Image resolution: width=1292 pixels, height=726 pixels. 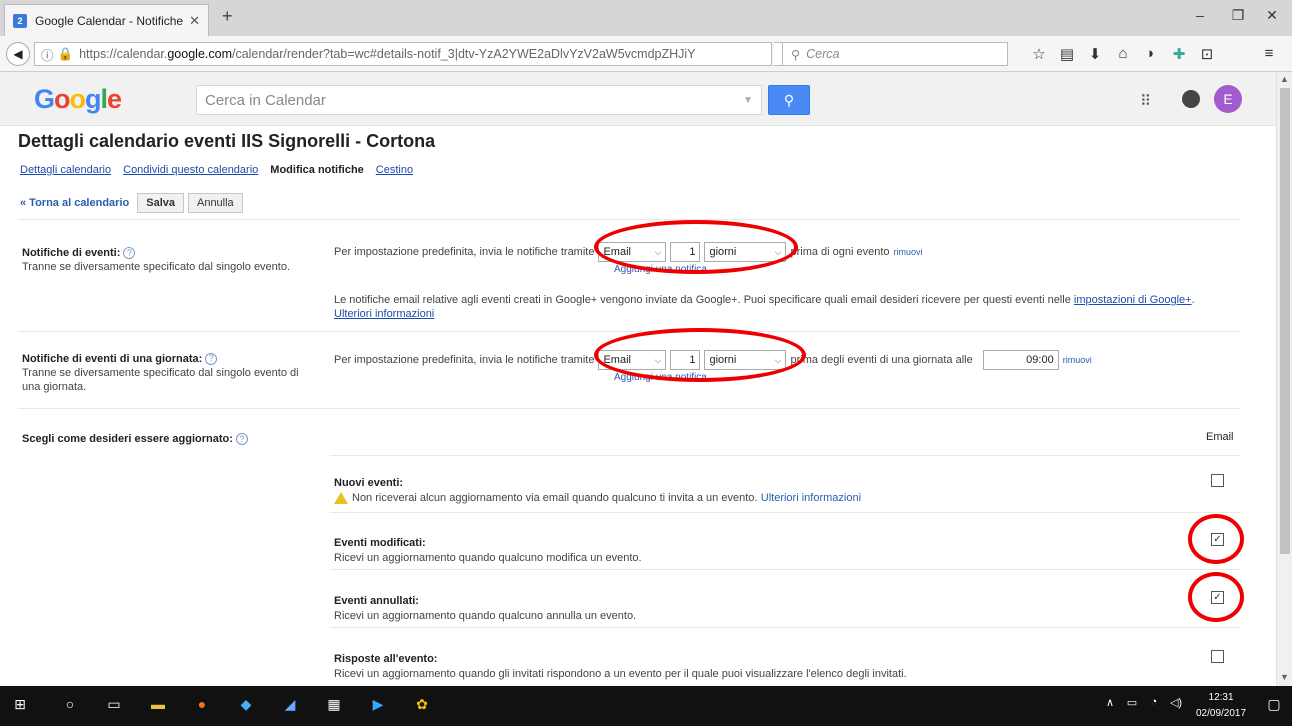 I want to click on url-domain: google.com, so click(x=199, y=54).